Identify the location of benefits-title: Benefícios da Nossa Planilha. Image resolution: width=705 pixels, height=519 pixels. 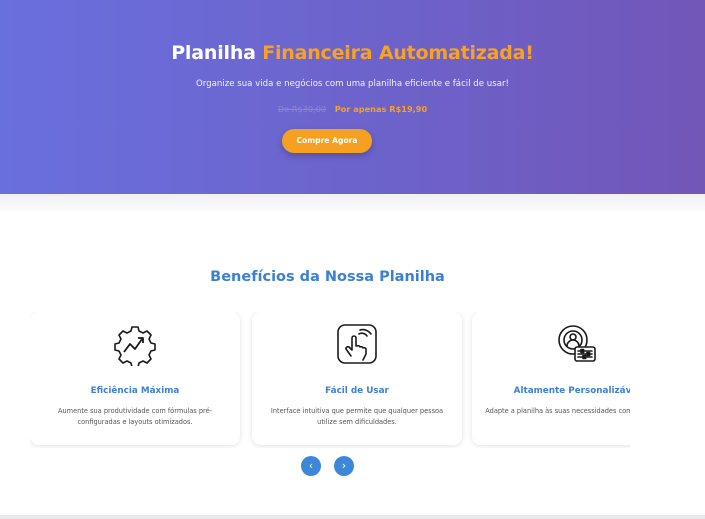
(327, 277).